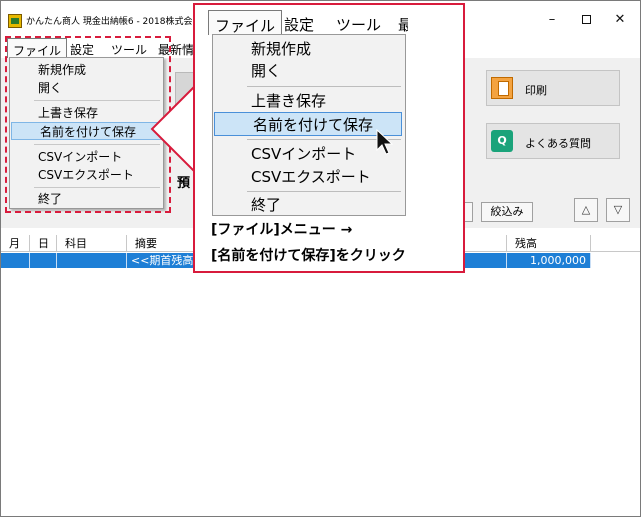 This screenshot has width=641, height=517. I want to click on annotation-dashed-frame, so click(88, 124).